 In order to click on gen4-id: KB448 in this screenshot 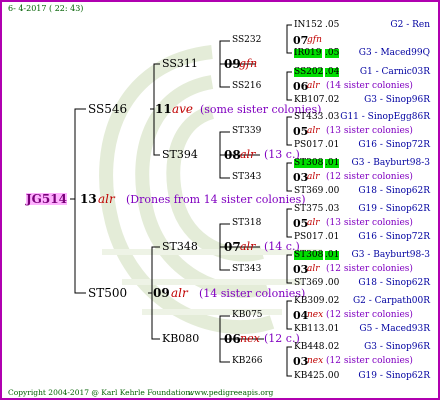, I will do `click(309, 347)`.